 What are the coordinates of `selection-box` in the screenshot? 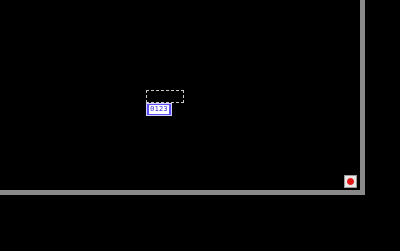 It's located at (165, 96).